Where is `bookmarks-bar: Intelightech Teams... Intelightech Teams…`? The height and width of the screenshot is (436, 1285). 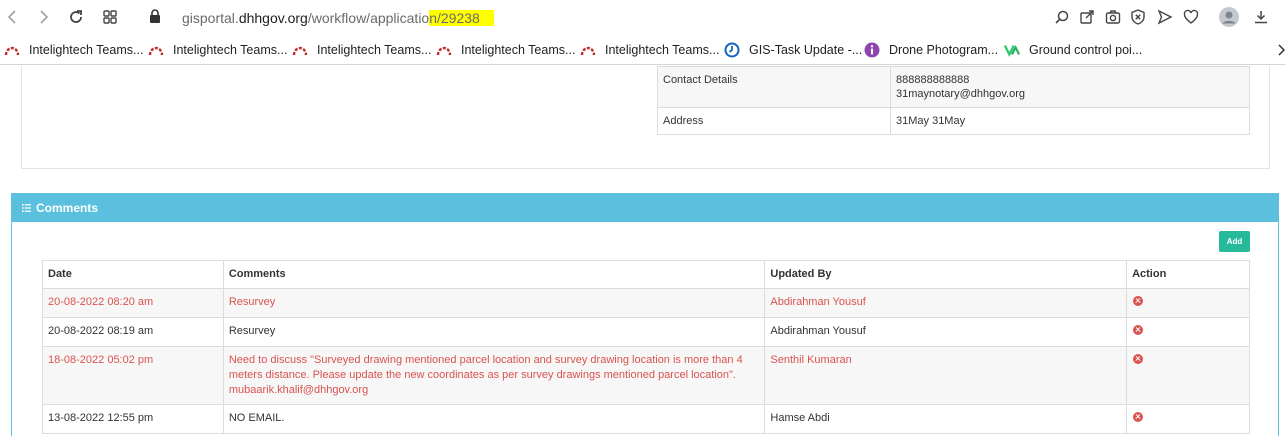
bookmarks-bar: Intelightech Teams... Intelightech Teams… is located at coordinates (642, 50).